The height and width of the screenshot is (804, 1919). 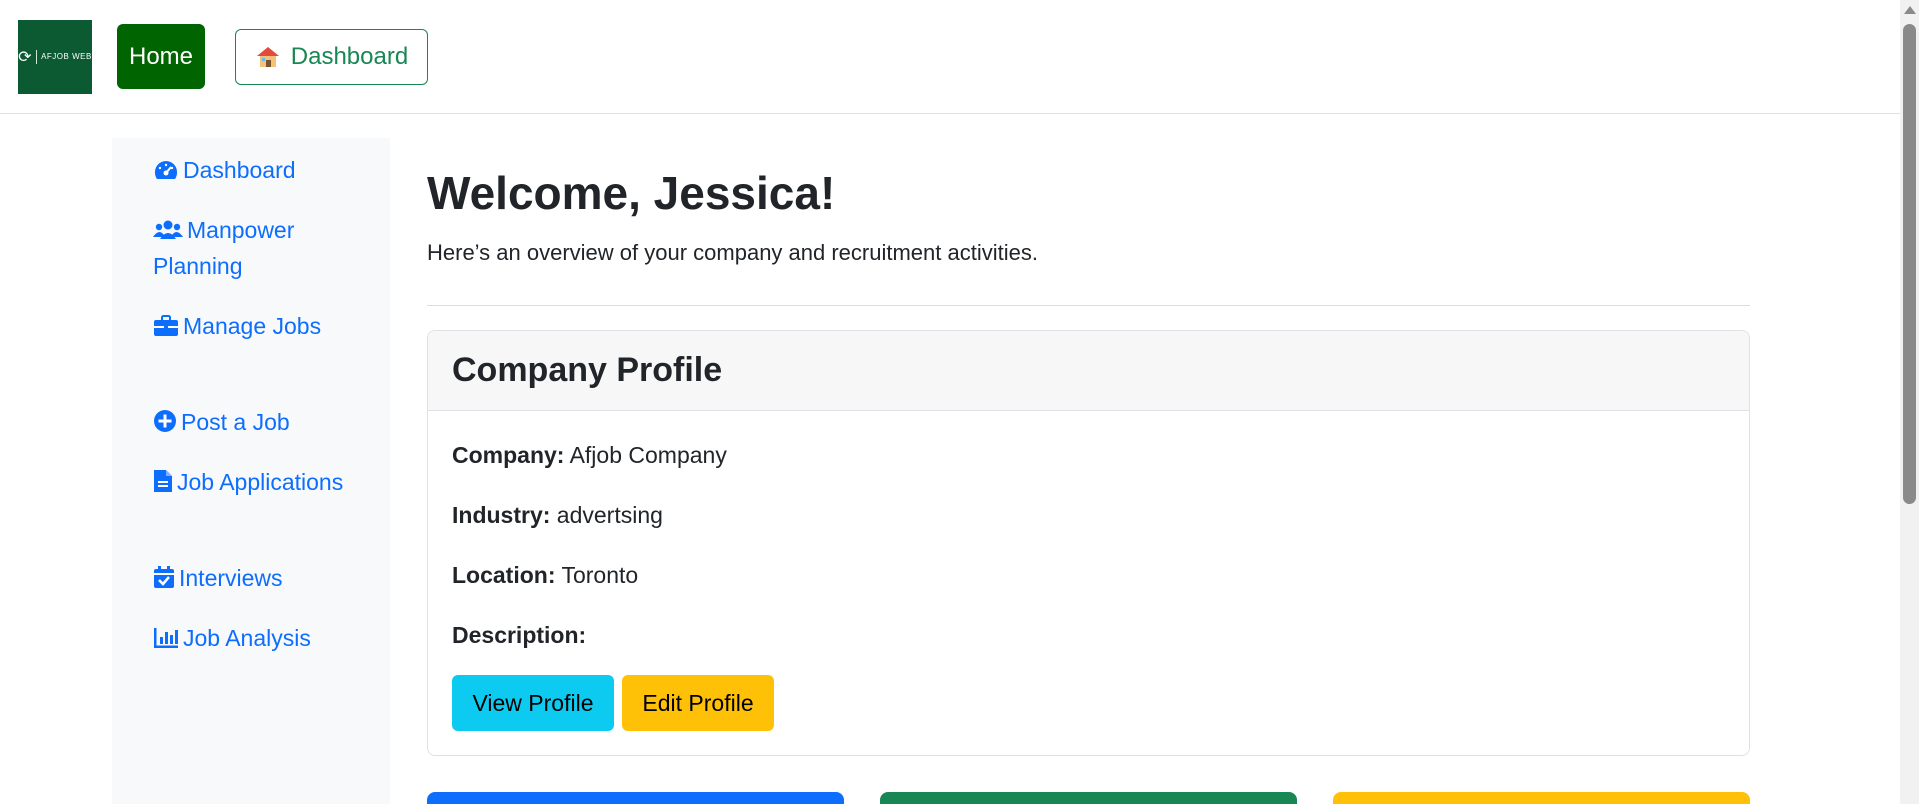 I want to click on bar-chart-icon, so click(x=166, y=638).